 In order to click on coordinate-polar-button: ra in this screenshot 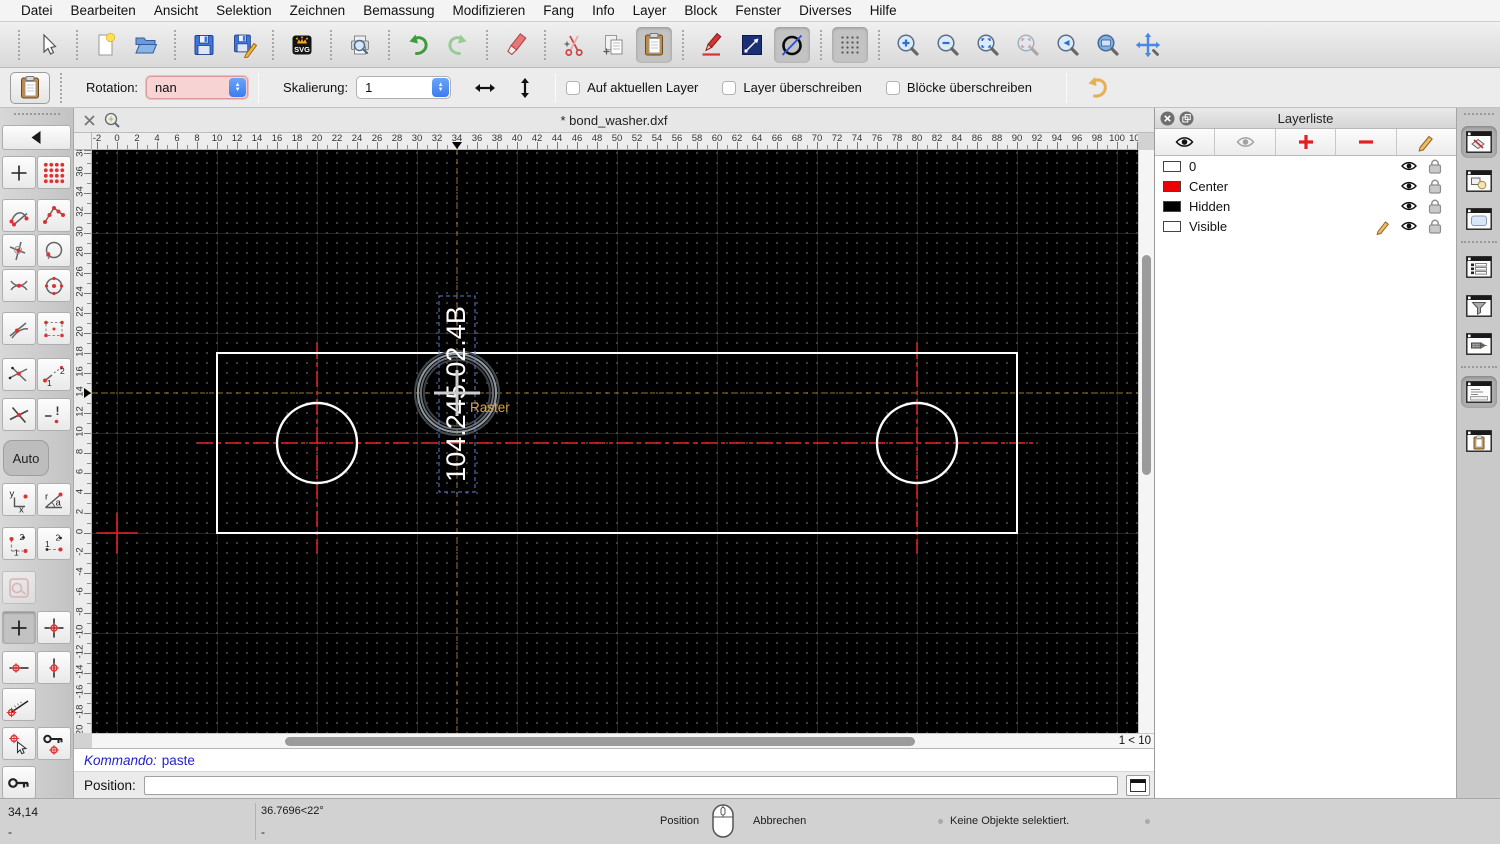, I will do `click(54, 499)`.